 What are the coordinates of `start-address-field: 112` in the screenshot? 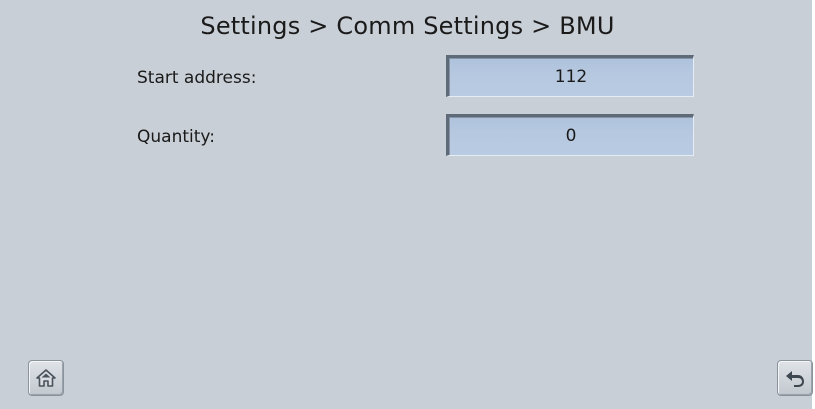 It's located at (570, 76).